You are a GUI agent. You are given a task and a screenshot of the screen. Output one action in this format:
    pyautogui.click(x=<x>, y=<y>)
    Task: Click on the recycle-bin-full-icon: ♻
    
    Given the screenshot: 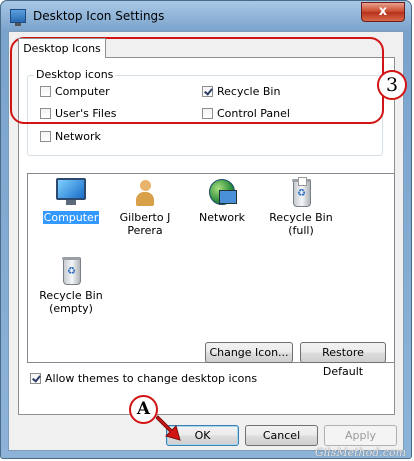 What is the action you would take?
    pyautogui.click(x=301, y=192)
    